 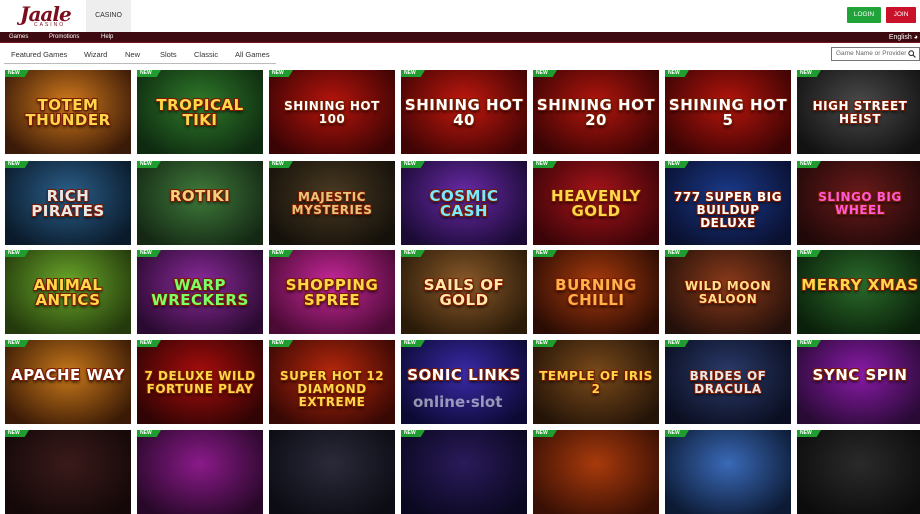 I want to click on game-title: TOTEM THUNDER, so click(x=68, y=112).